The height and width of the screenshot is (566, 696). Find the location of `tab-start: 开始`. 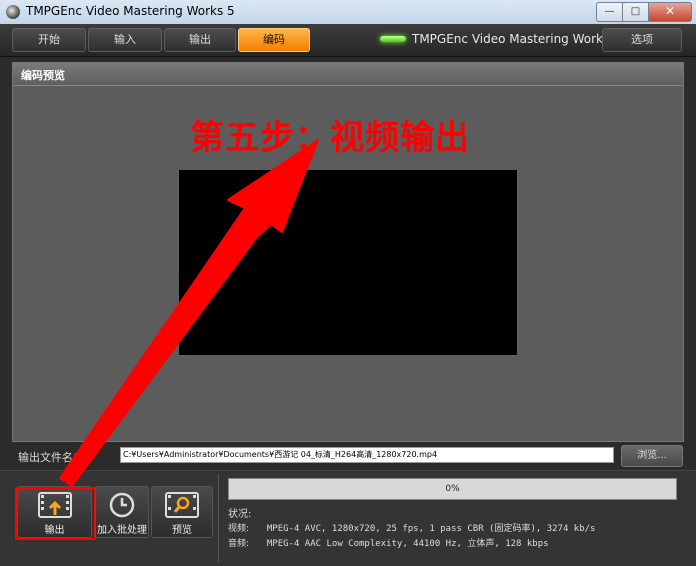

tab-start: 开始 is located at coordinates (49, 40).